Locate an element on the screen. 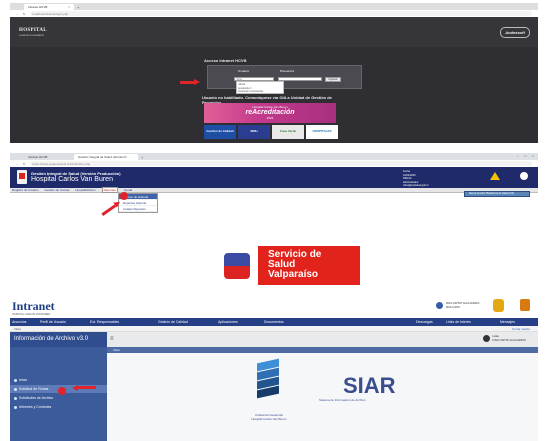  address-bar: ← ↻ localhost/intranet/login.php is located at coordinates (274, 13).